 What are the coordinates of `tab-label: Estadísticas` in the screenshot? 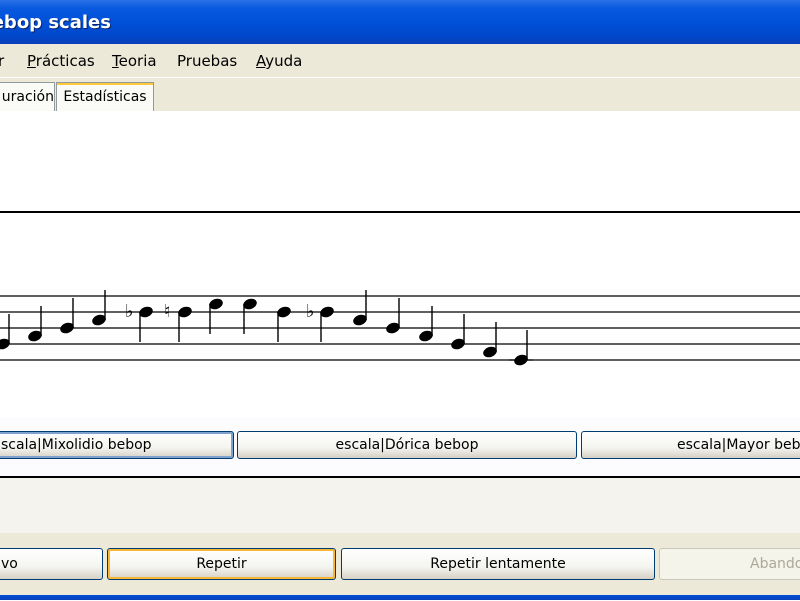 It's located at (105, 97).